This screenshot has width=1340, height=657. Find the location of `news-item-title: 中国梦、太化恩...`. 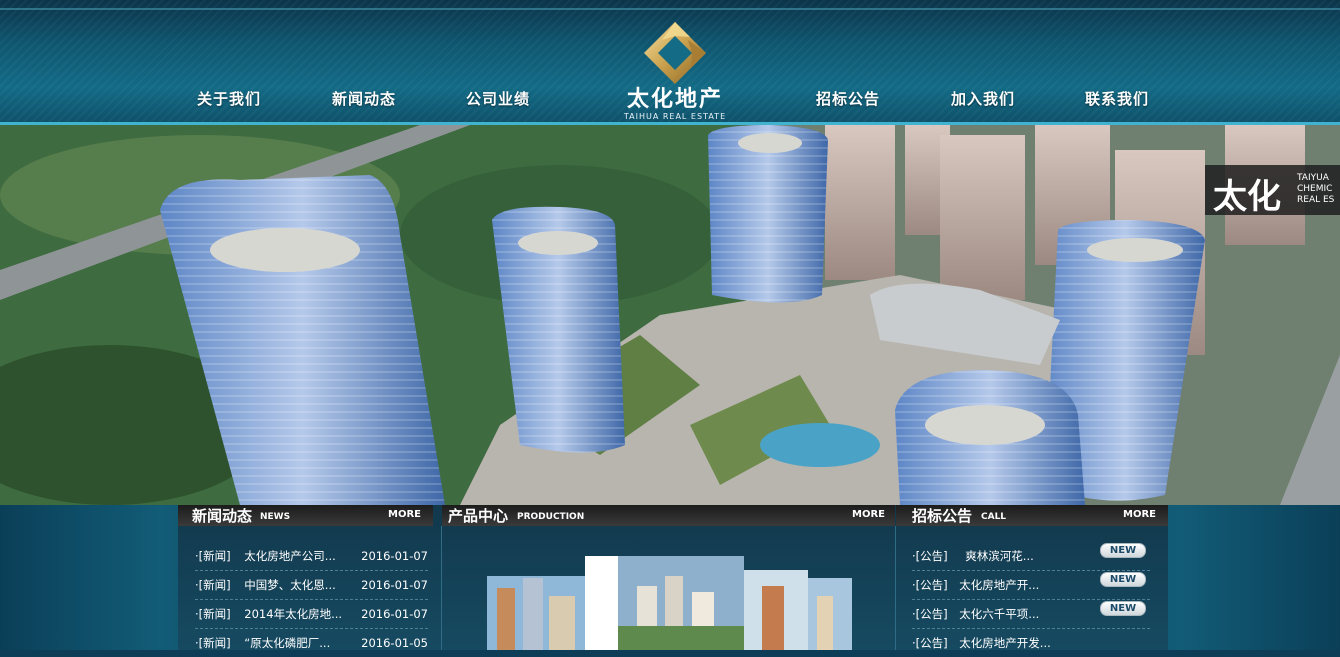

news-item-title: 中国梦、太化恩... is located at coordinates (289, 585).